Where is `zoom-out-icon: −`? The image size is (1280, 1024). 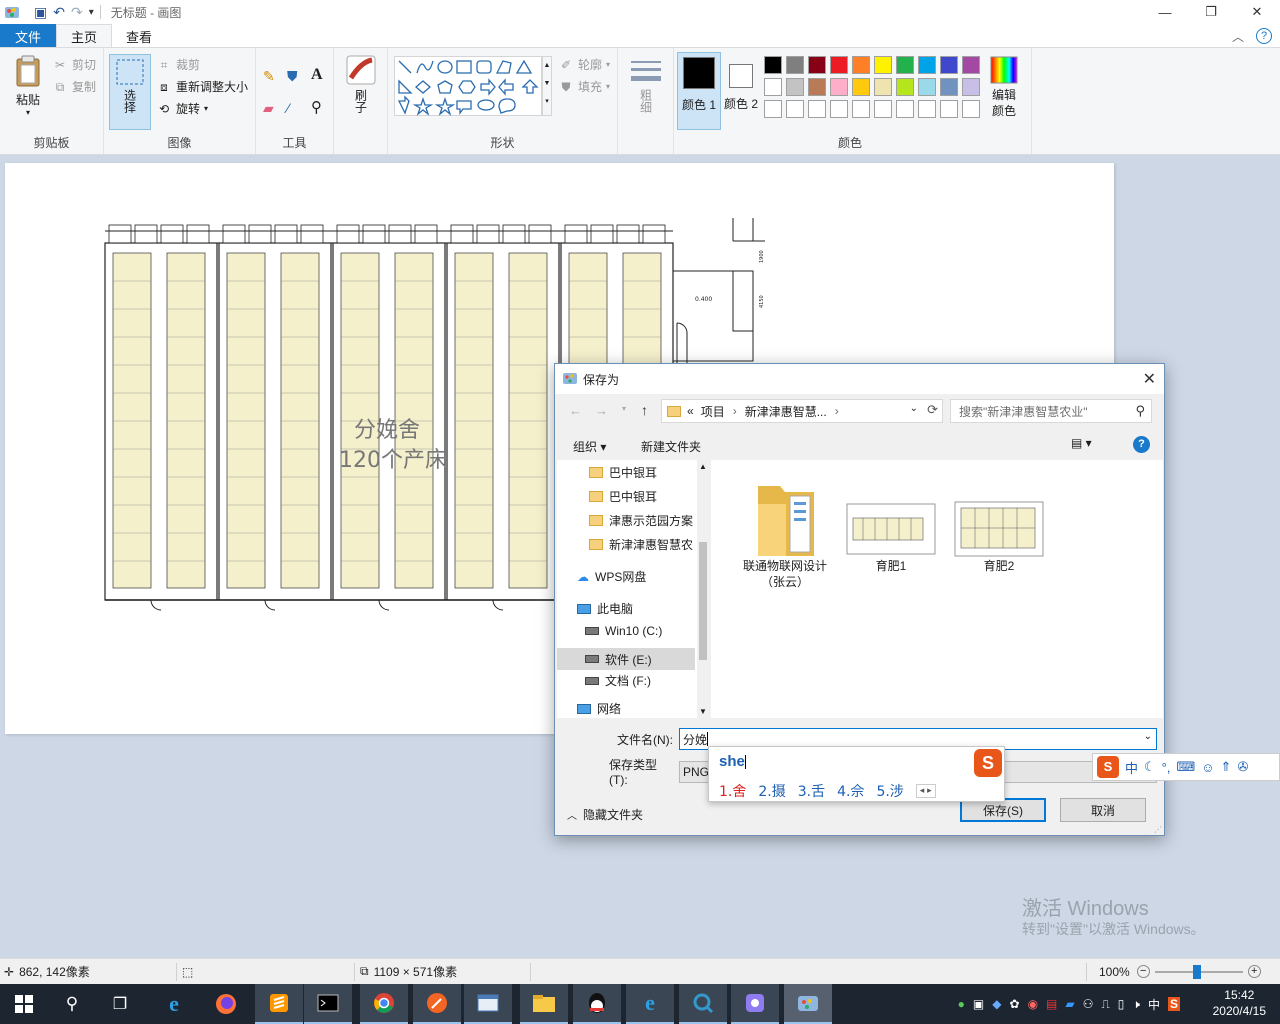 zoom-out-icon: − is located at coordinates (1143, 971).